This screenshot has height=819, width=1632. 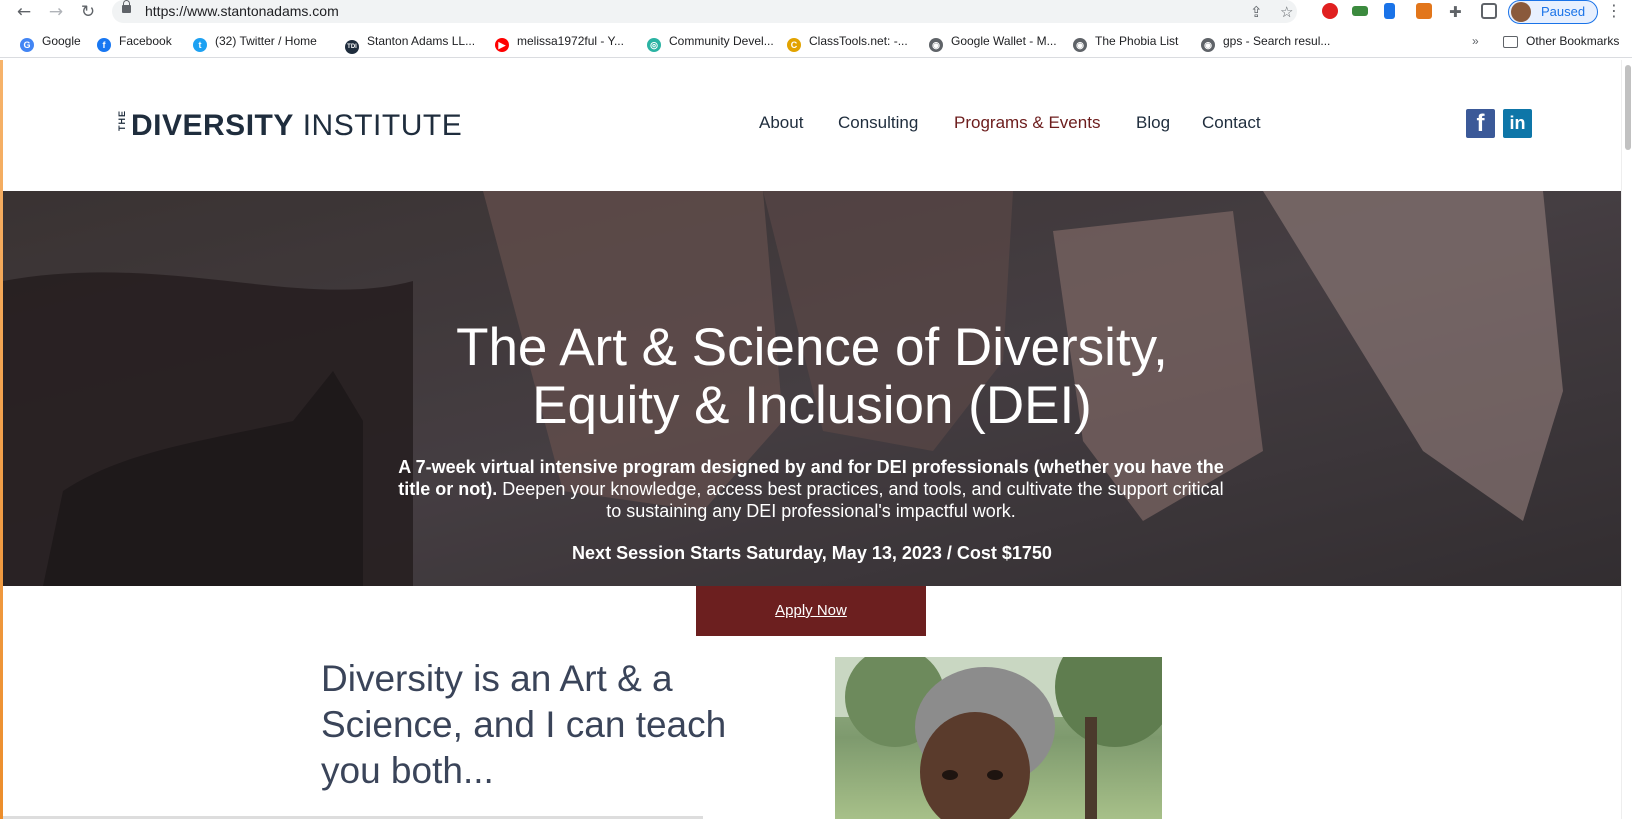 I want to click on page-scrollbar, so click(x=1626, y=439).